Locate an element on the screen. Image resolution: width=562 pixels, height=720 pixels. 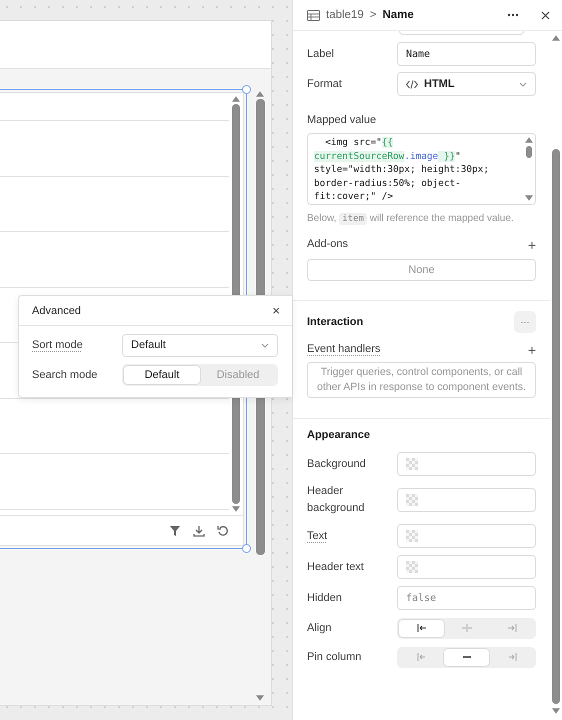
code-line: currentSourceRow.image }}" is located at coordinates (388, 156).